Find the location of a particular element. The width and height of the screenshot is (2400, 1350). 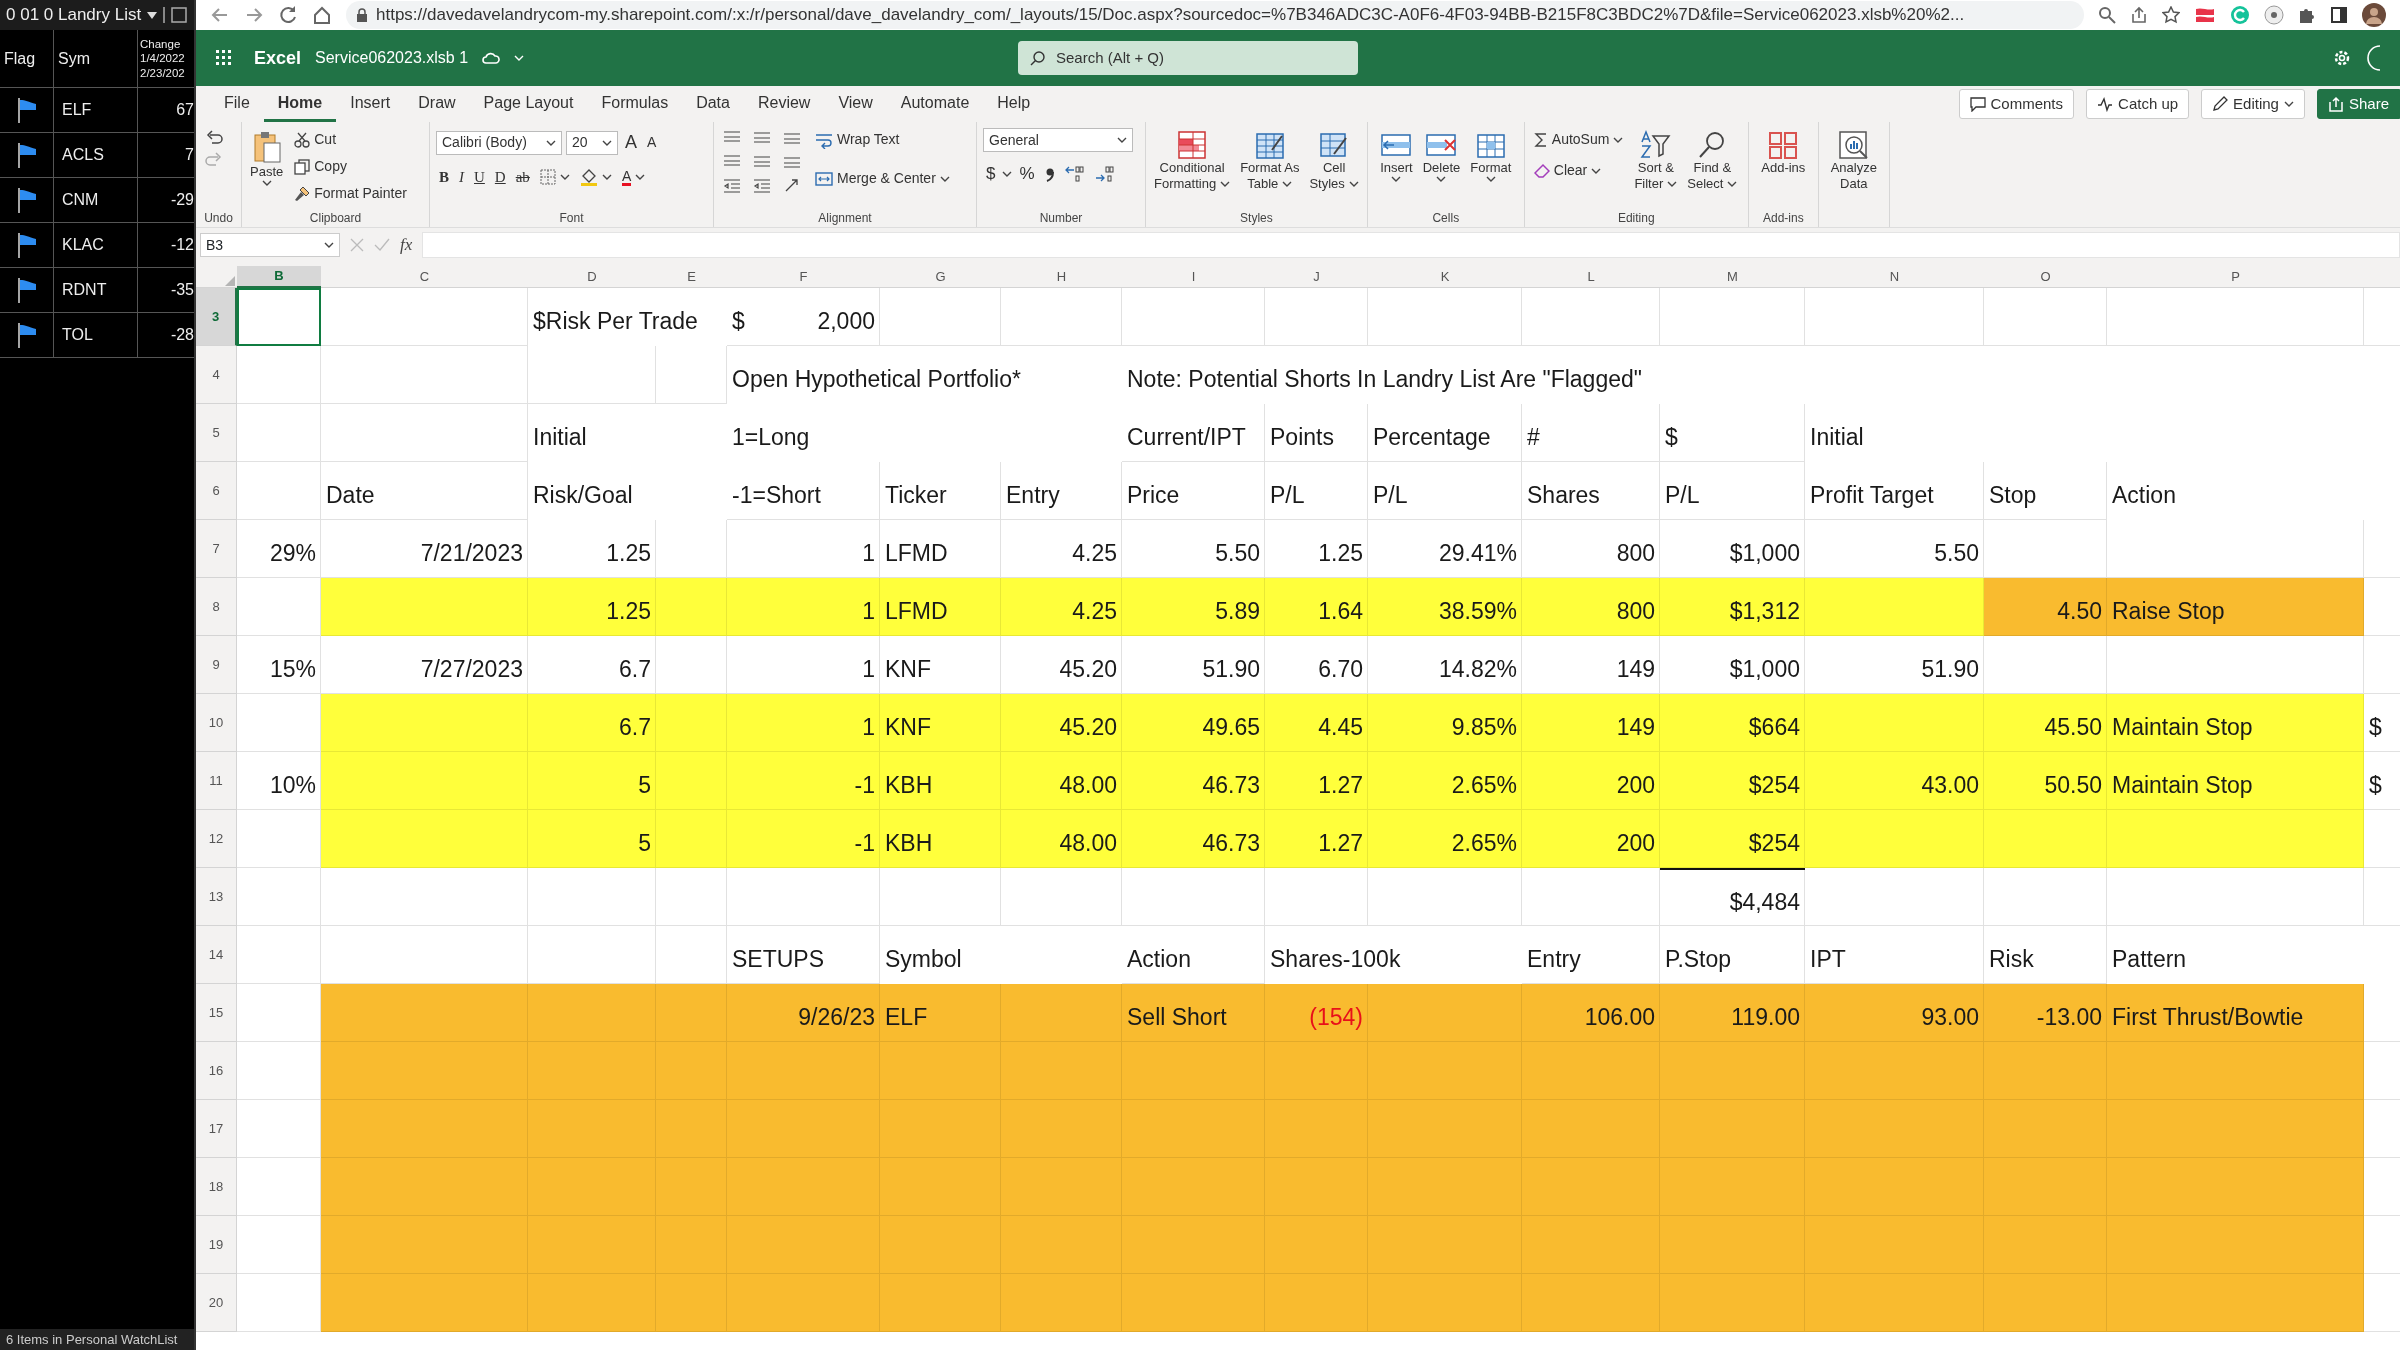

ribbon-tab: Draw is located at coordinates (437, 104).